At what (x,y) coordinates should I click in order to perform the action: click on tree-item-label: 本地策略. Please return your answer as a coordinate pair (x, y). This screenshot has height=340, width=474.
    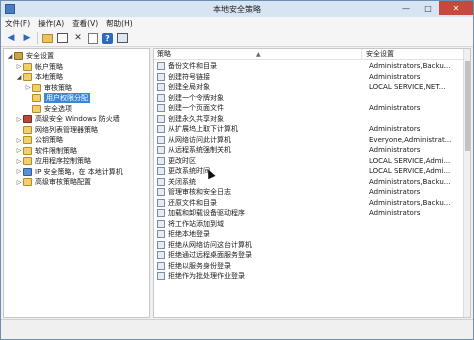
    Looking at the image, I should click on (49, 77).